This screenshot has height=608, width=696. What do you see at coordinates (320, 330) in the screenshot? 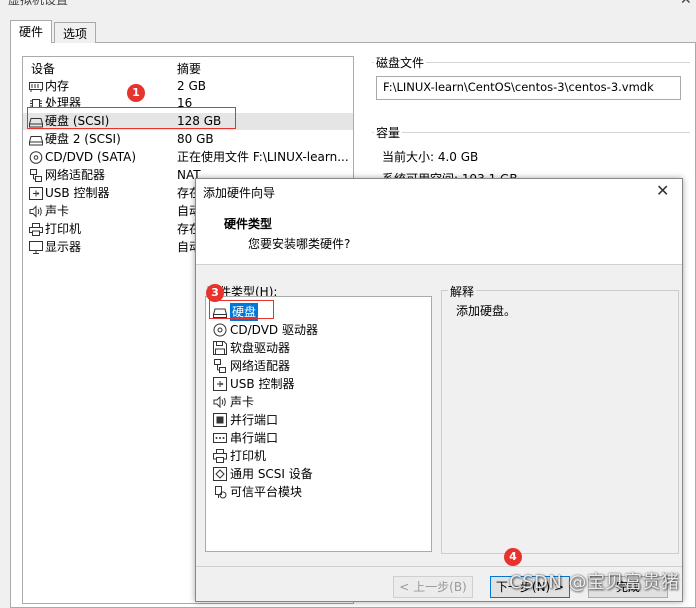
I see `hardware-item-cd-dvd: CD/DVD 驱动器` at bounding box center [320, 330].